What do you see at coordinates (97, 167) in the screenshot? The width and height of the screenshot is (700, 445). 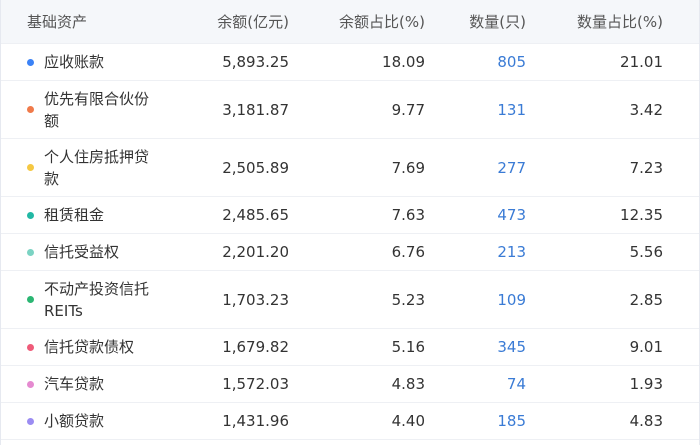 I see `asset-name: 个人住房抵押贷款` at bounding box center [97, 167].